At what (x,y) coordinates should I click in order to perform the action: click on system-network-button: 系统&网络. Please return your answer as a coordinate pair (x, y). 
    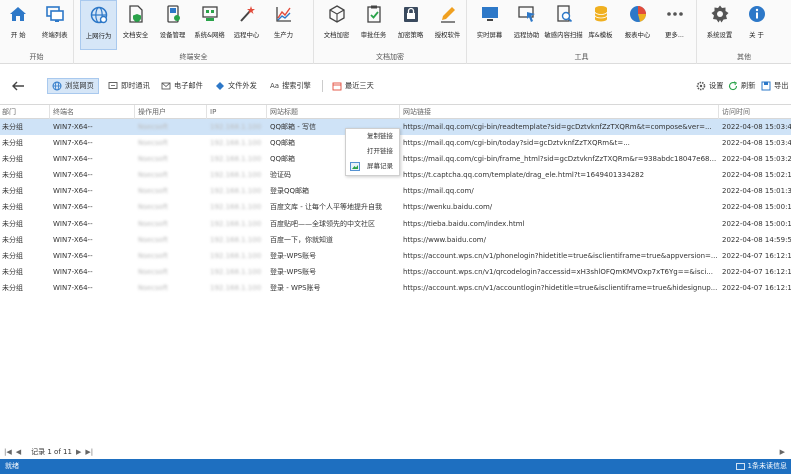
    Looking at the image, I should click on (209, 25).